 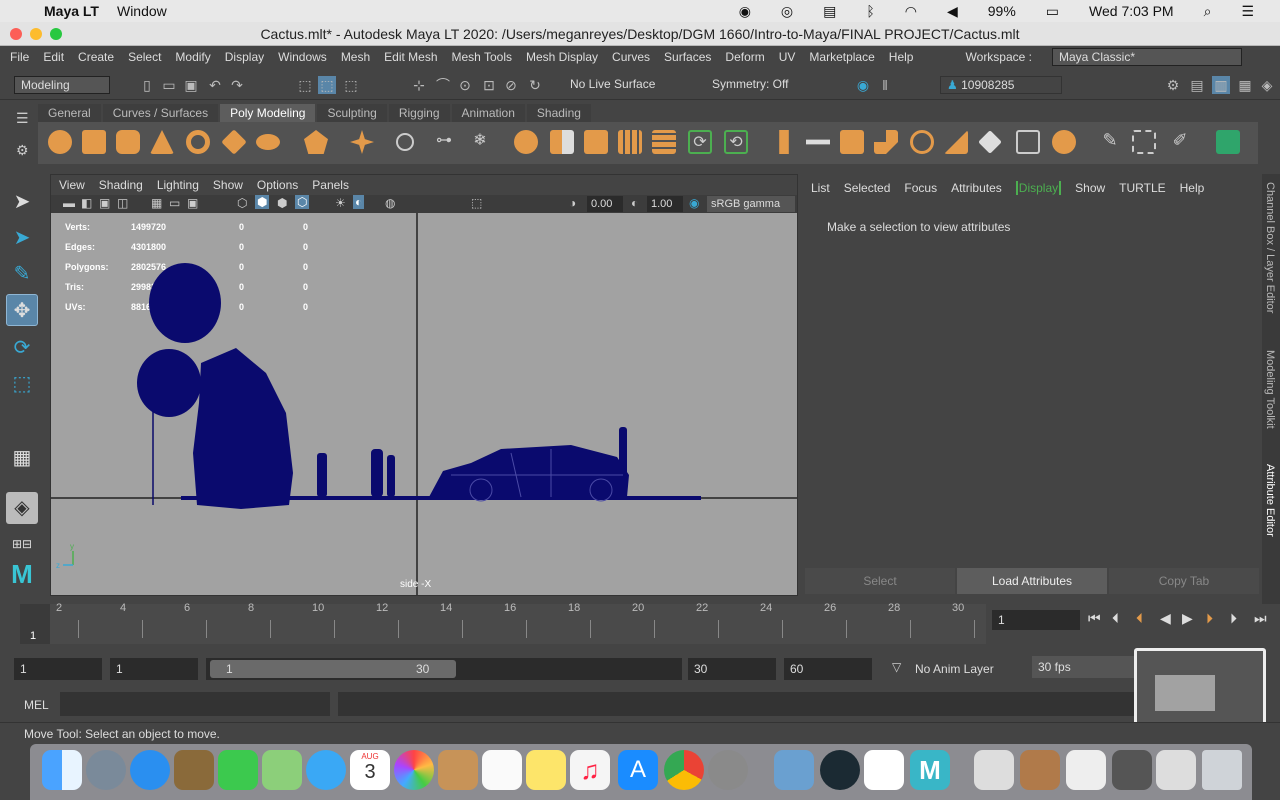 I want to click on gamma-field: 1.00, so click(x=665, y=204).